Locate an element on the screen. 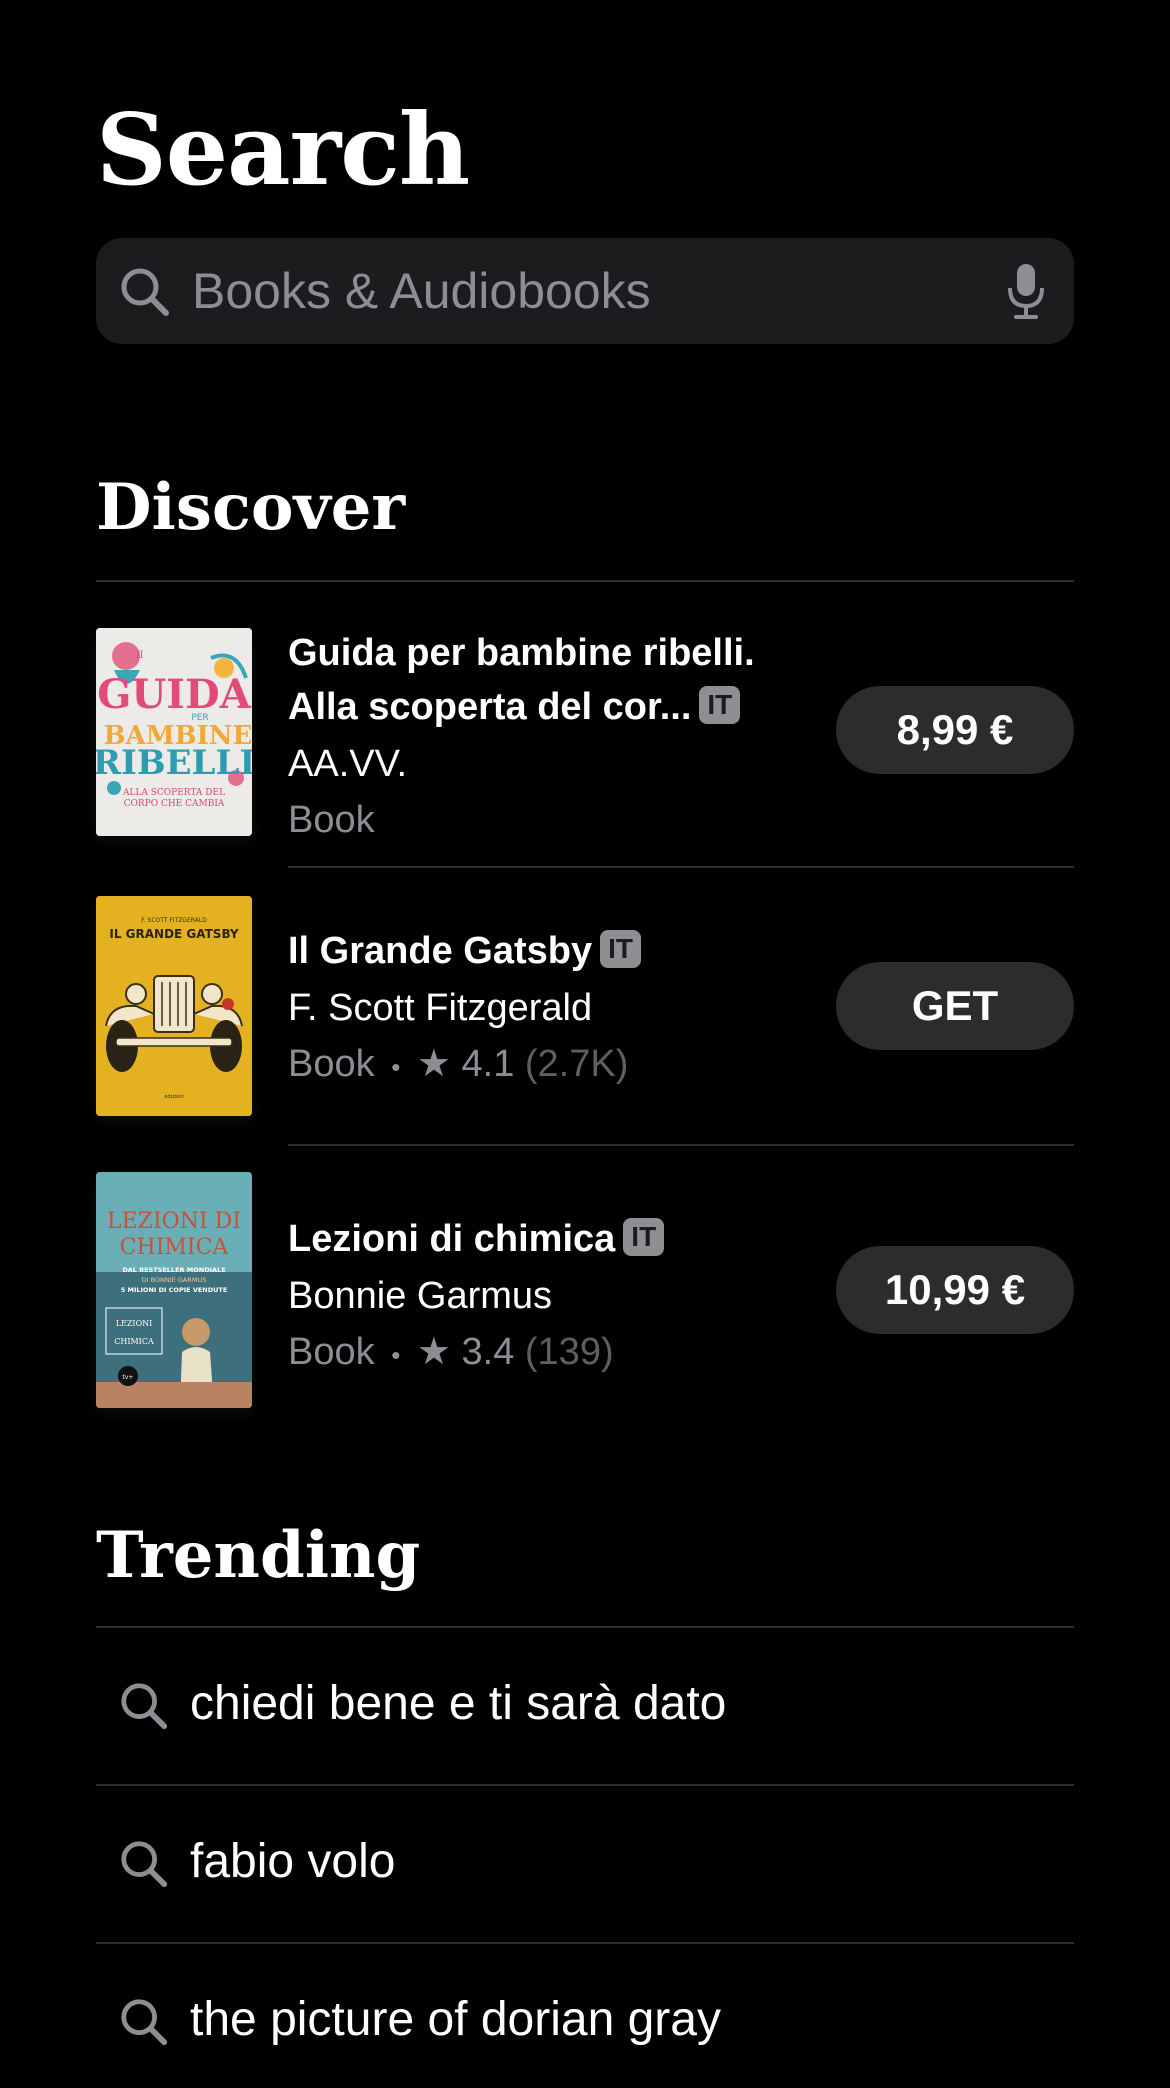 Image resolution: width=1170 pixels, height=2088 pixels. trending-text: fabio volo is located at coordinates (293, 1861).